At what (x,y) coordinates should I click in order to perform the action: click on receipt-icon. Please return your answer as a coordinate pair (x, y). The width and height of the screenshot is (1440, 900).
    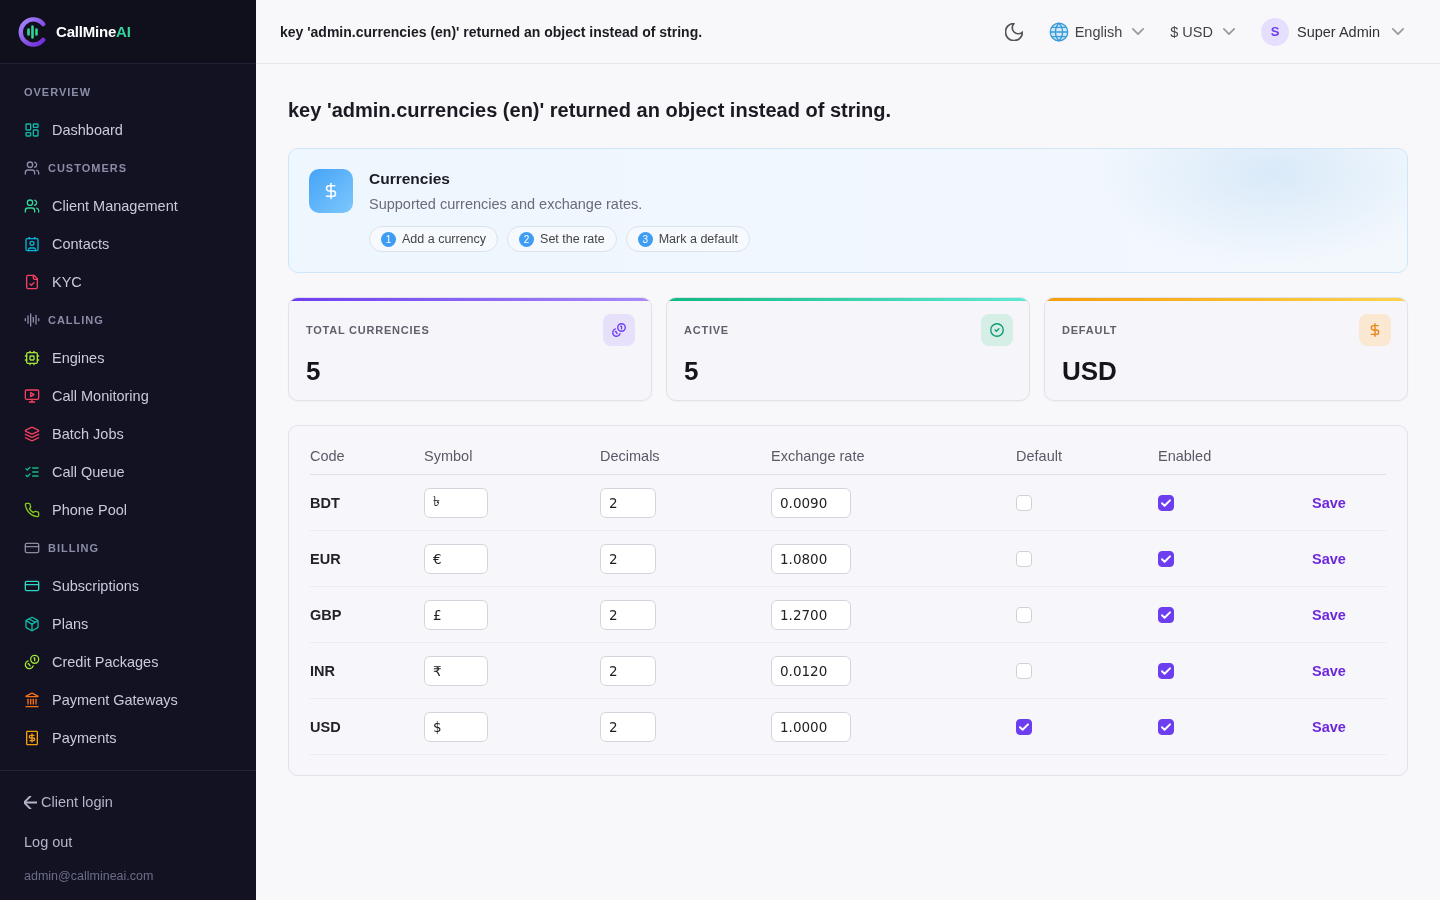
    Looking at the image, I should click on (32, 738).